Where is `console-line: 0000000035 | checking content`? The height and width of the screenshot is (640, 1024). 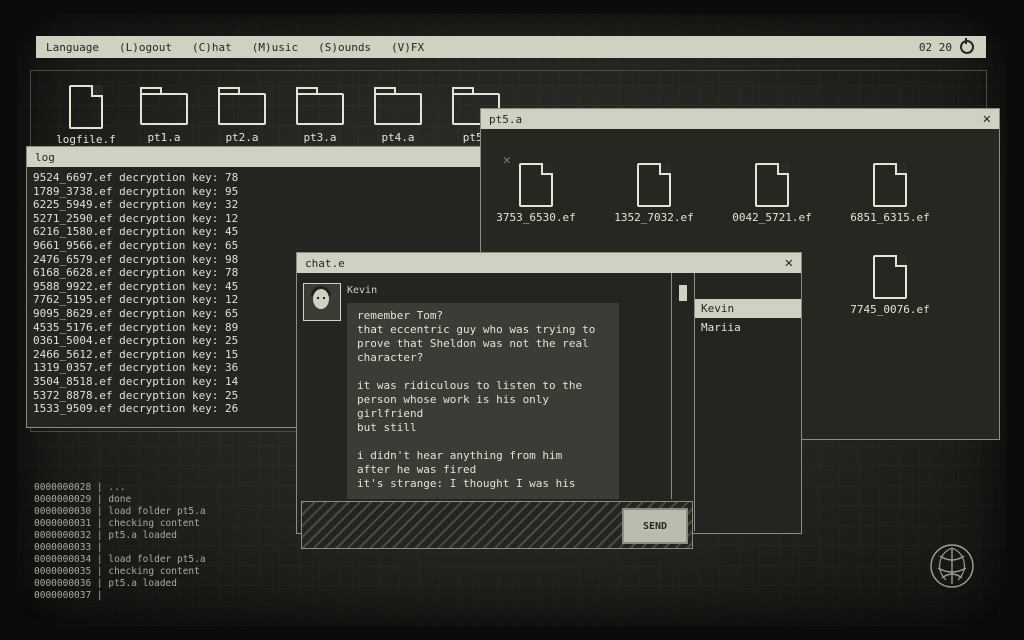 console-line: 0000000035 | checking content is located at coordinates (117, 571).